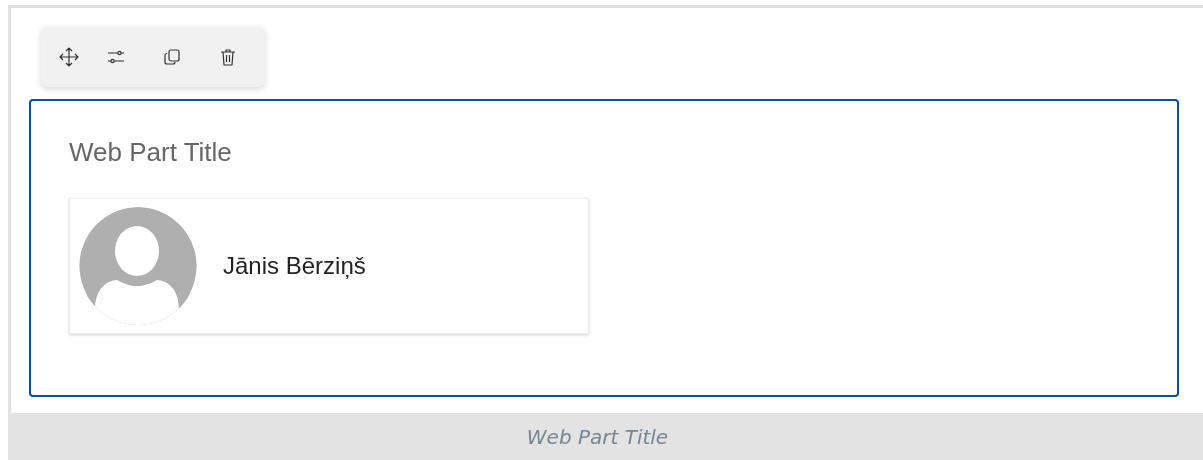 The image size is (1203, 460). Describe the element at coordinates (138, 266) in the screenshot. I see `avatar-icon` at that location.